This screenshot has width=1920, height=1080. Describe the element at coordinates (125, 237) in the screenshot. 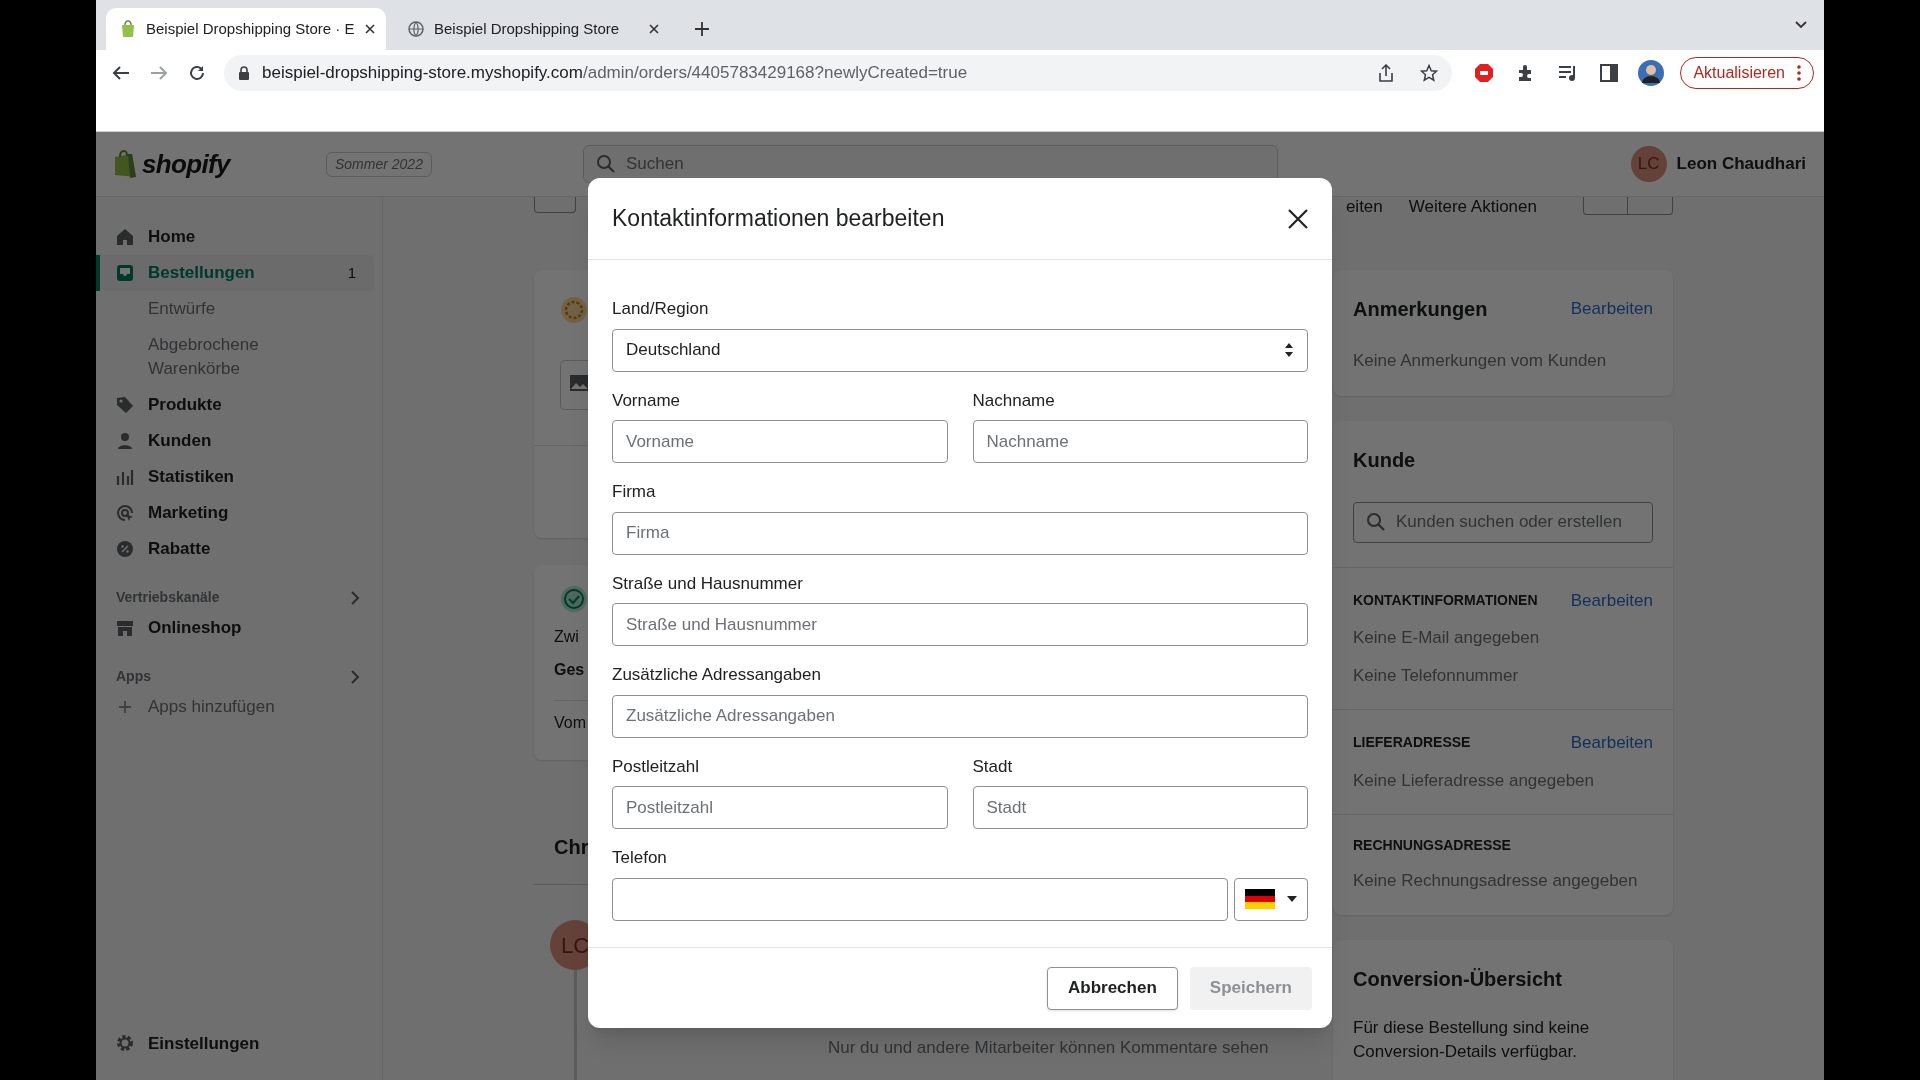

I see `home-icon` at that location.